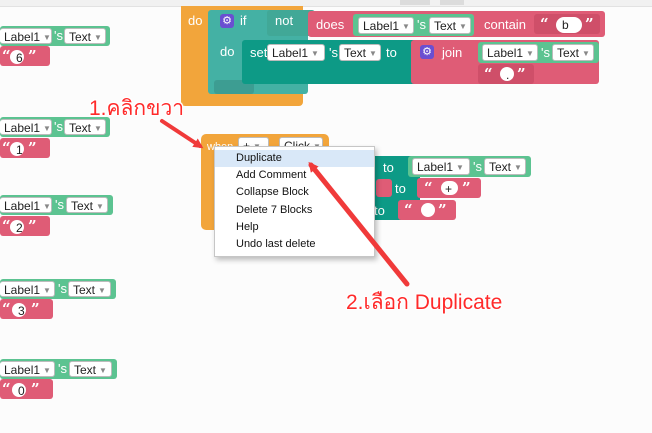 This screenshot has width=652, height=433. What do you see at coordinates (285, 203) in the screenshot?
I see `annotation-arrows` at bounding box center [285, 203].